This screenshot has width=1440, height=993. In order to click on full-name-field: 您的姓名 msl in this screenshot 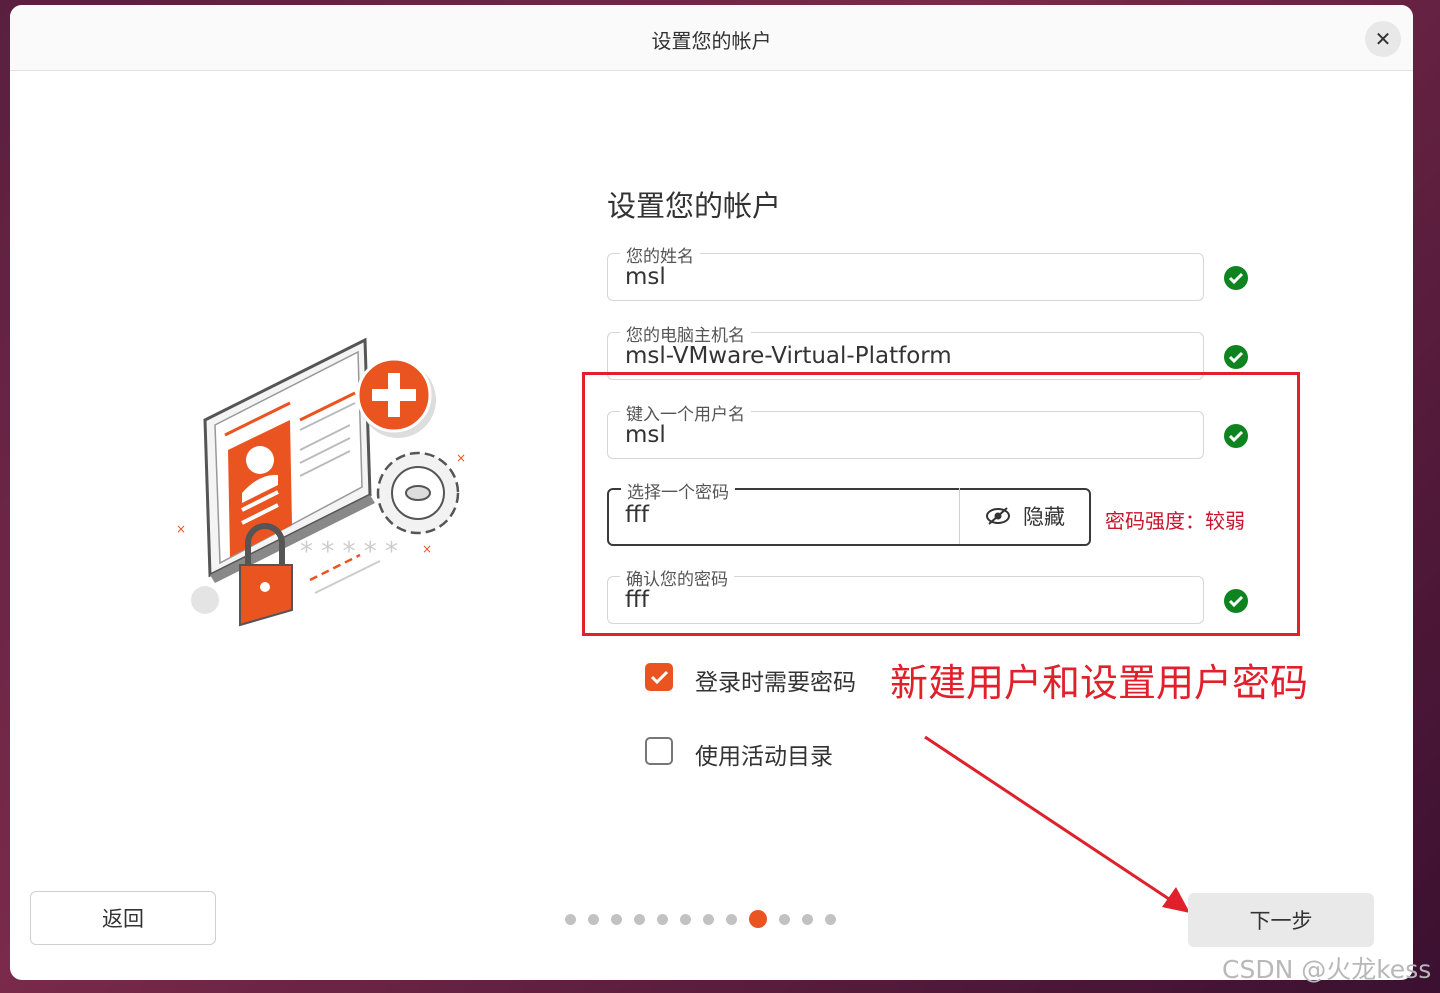, I will do `click(905, 271)`.